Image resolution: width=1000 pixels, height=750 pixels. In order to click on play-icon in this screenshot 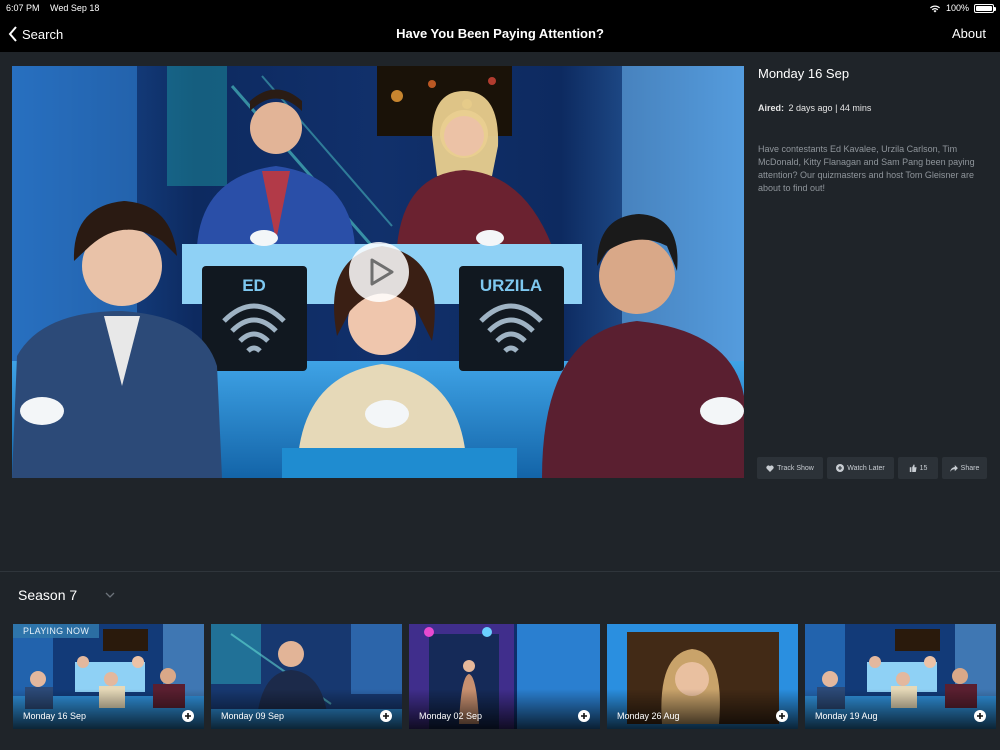, I will do `click(381, 272)`.